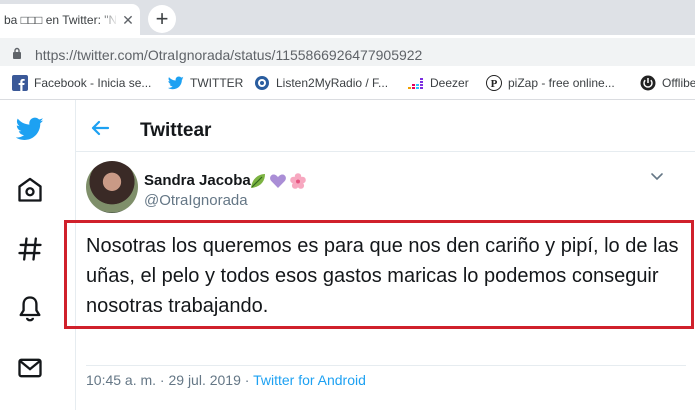 The height and width of the screenshot is (410, 695). What do you see at coordinates (30, 129) in the screenshot?
I see `twitter-logo-icon` at bounding box center [30, 129].